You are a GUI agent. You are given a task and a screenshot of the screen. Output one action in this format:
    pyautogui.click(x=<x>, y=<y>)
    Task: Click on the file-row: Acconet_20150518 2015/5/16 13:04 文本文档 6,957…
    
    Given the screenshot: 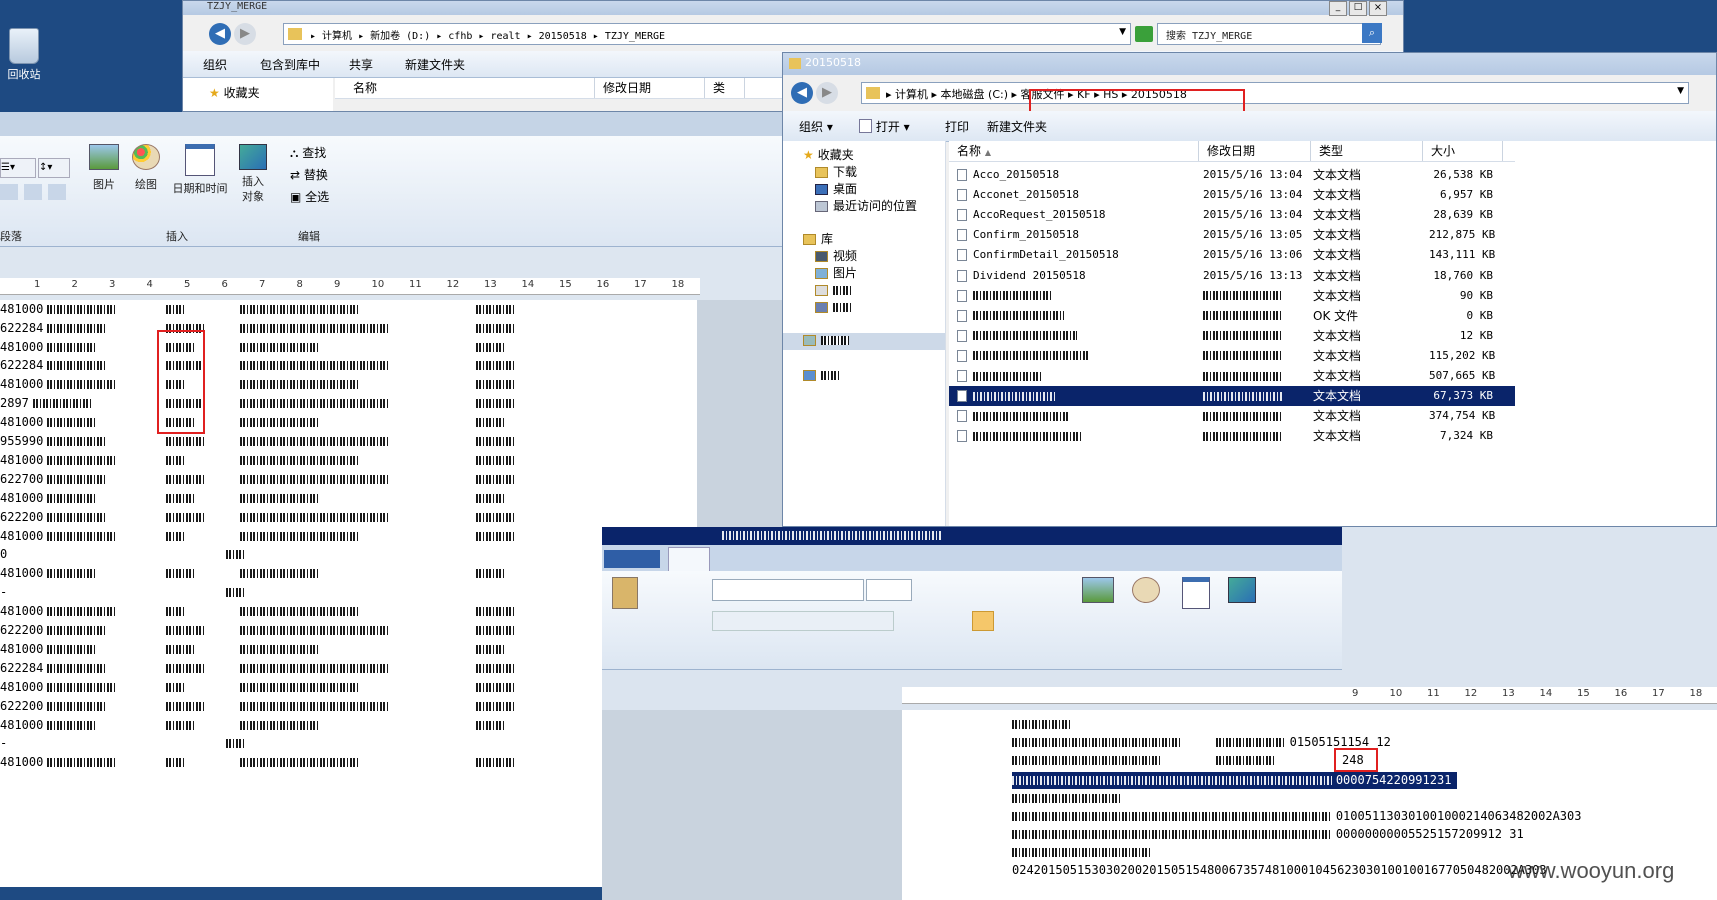 What is the action you would take?
    pyautogui.click(x=1232, y=195)
    